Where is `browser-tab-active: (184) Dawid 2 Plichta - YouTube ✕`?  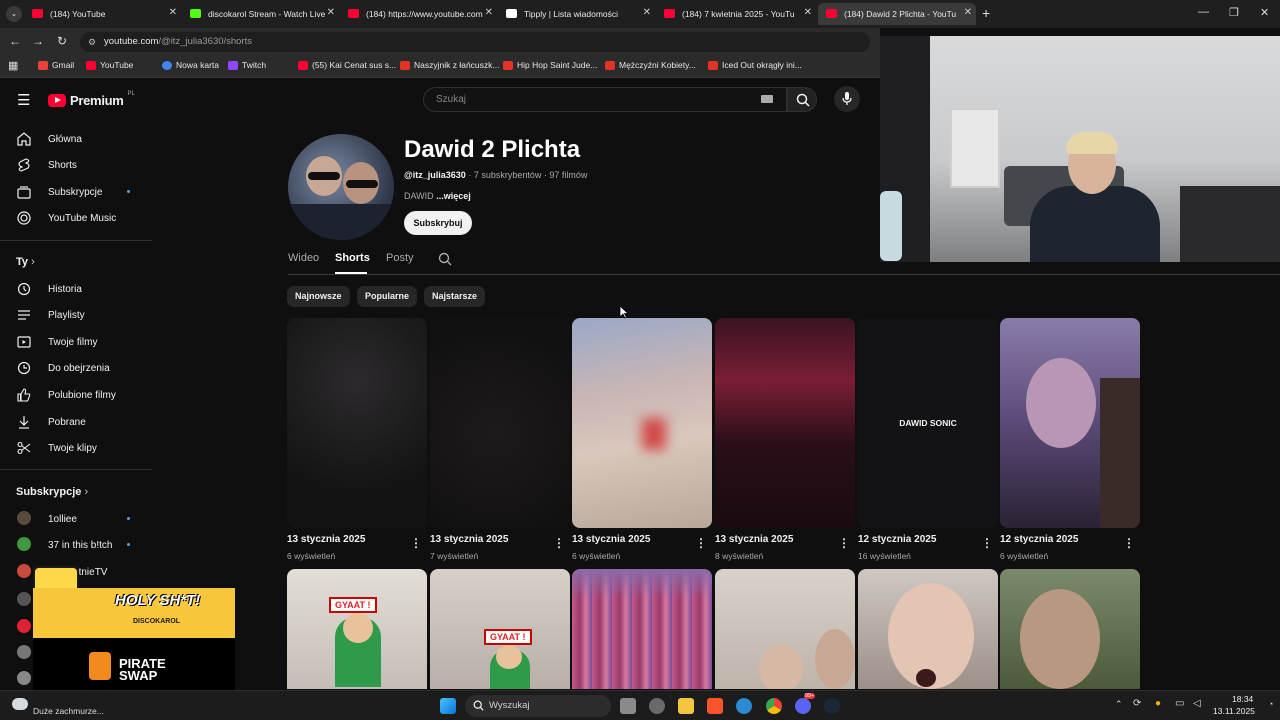 browser-tab-active: (184) Dawid 2 Plichta - YouTube ✕ is located at coordinates (897, 14).